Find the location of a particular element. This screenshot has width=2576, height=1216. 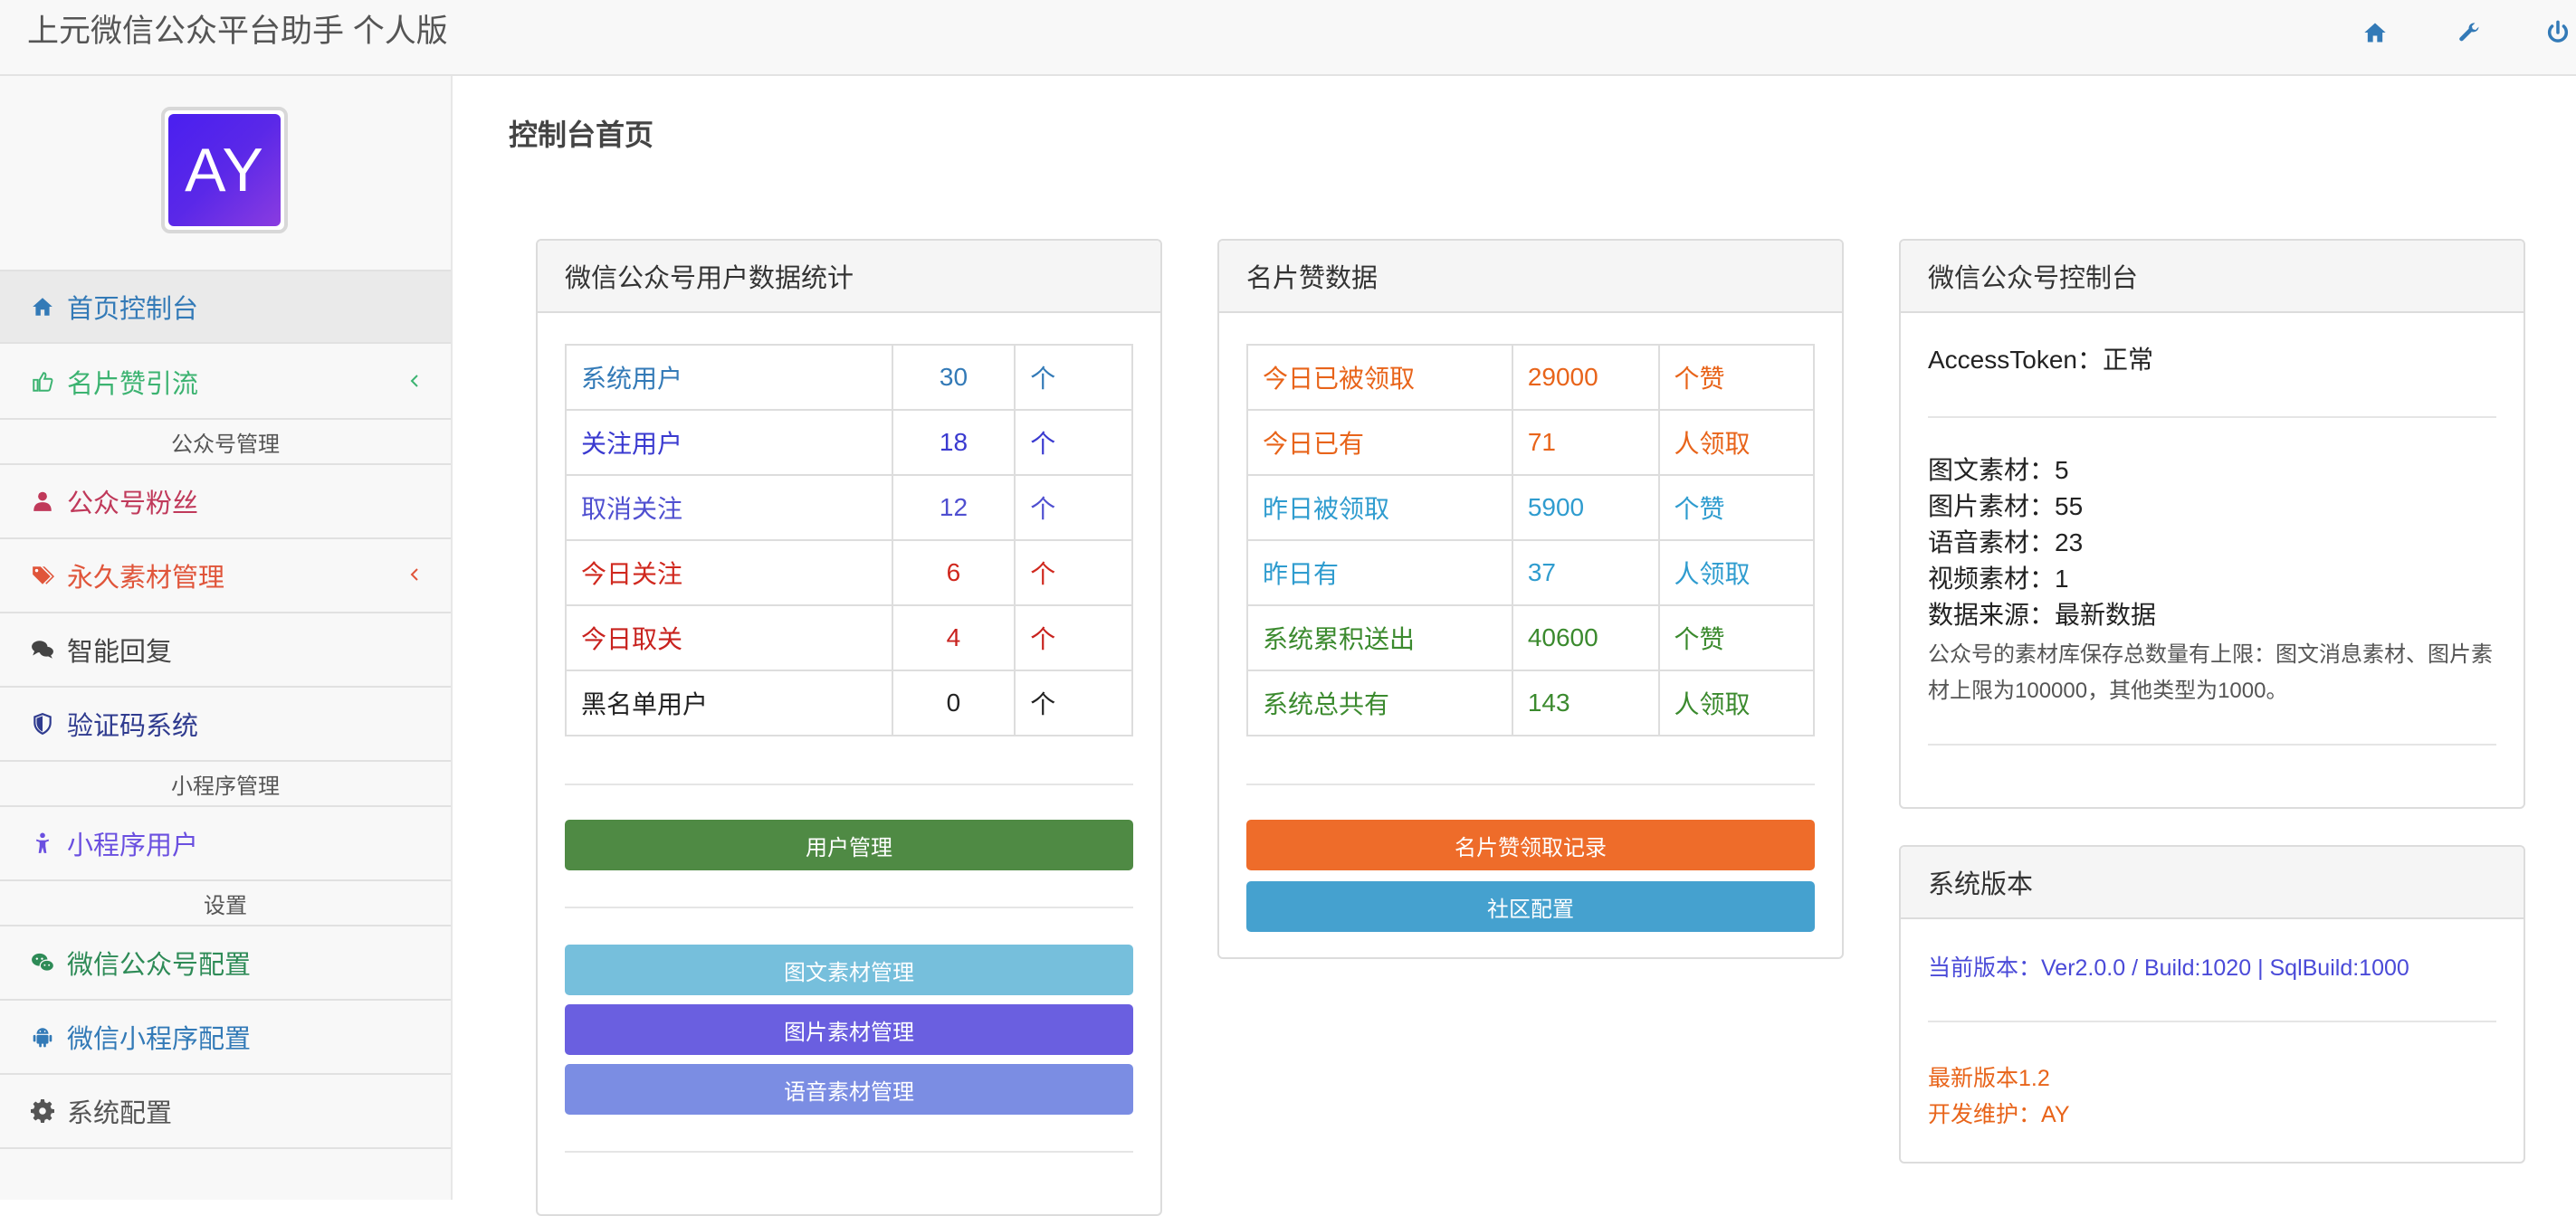

table-row: 昨日有 37 人领取 is located at coordinates (1531, 572).